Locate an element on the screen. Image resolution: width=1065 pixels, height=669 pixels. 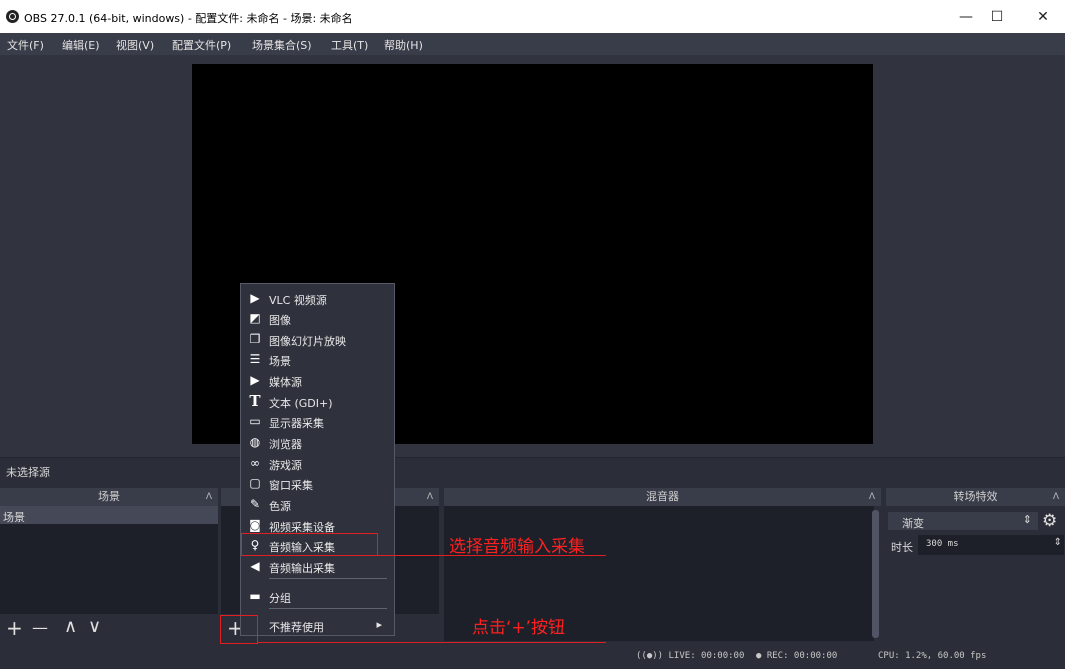
annotation-underline is located at coordinates (432, 642).